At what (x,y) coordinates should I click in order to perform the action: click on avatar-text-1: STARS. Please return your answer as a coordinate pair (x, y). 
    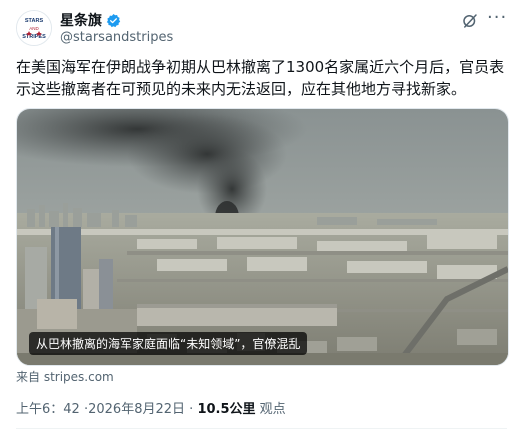
    Looking at the image, I should click on (34, 21).